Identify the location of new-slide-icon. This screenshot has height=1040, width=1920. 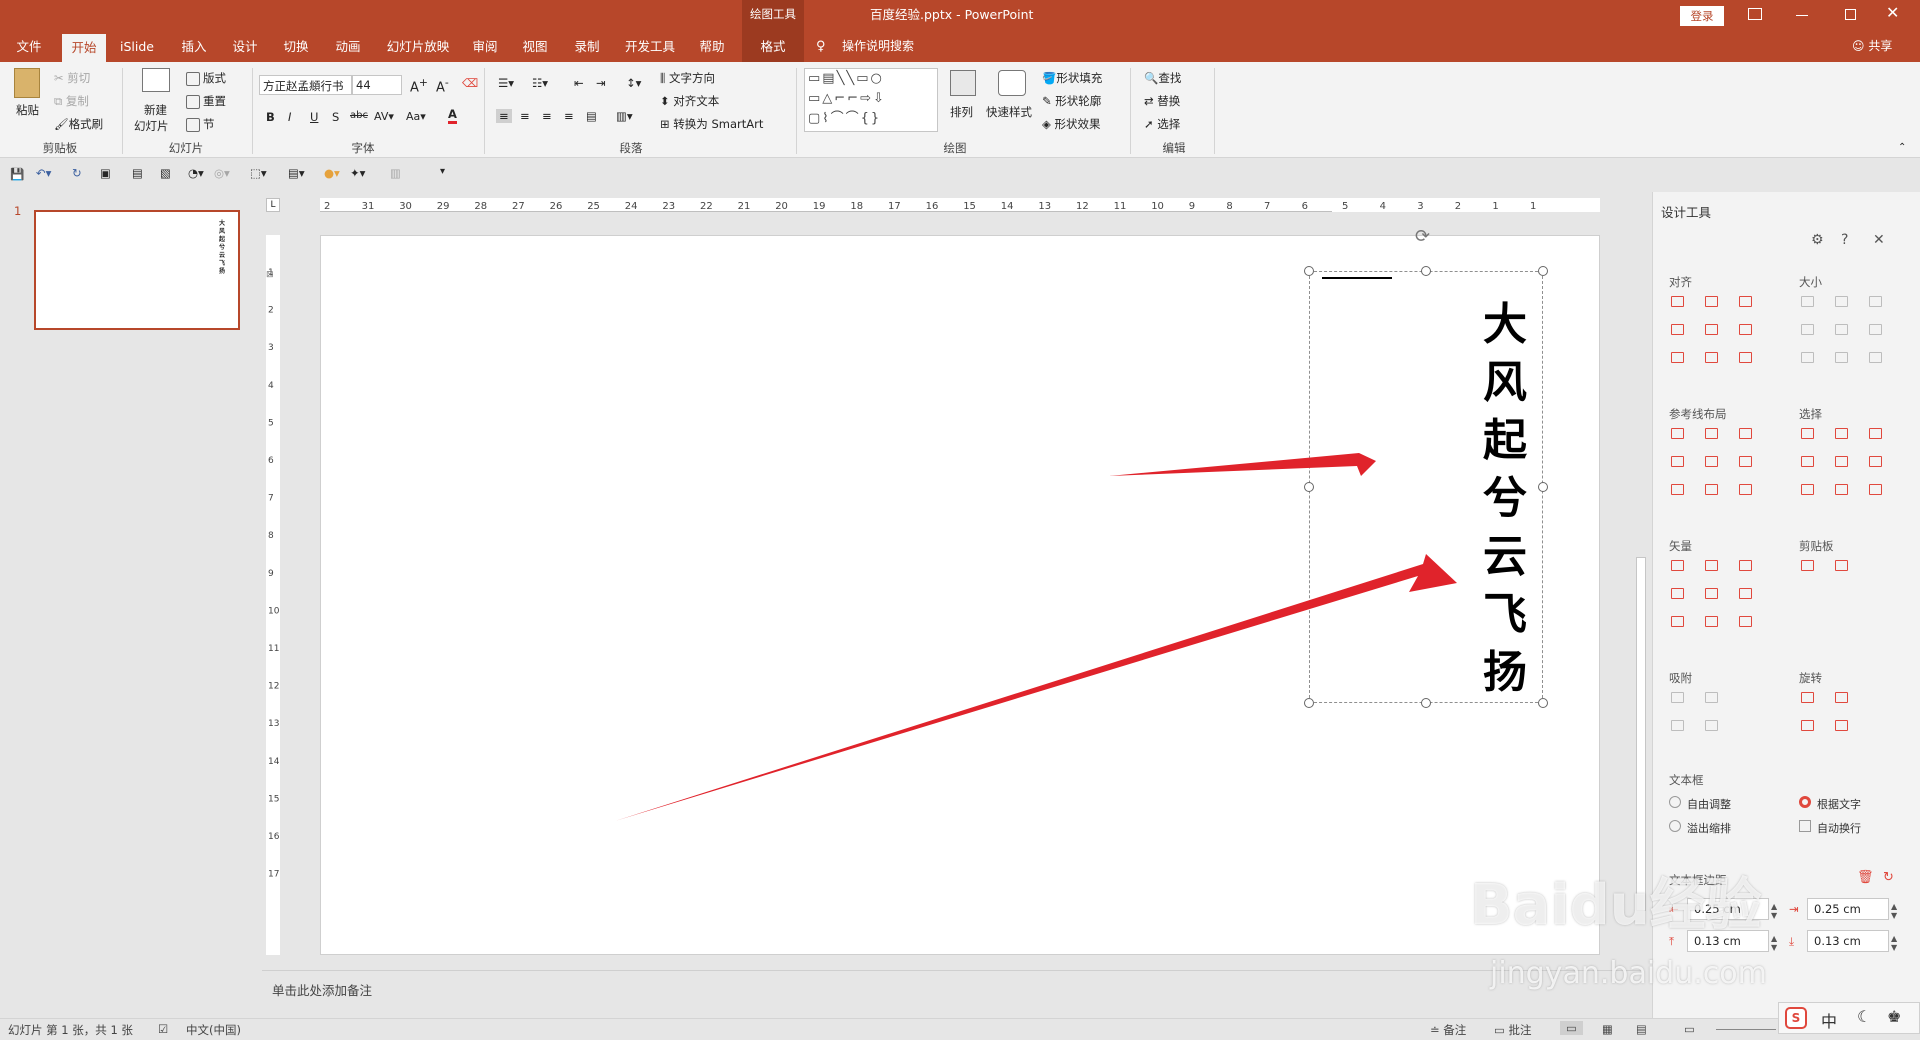
(156, 80).